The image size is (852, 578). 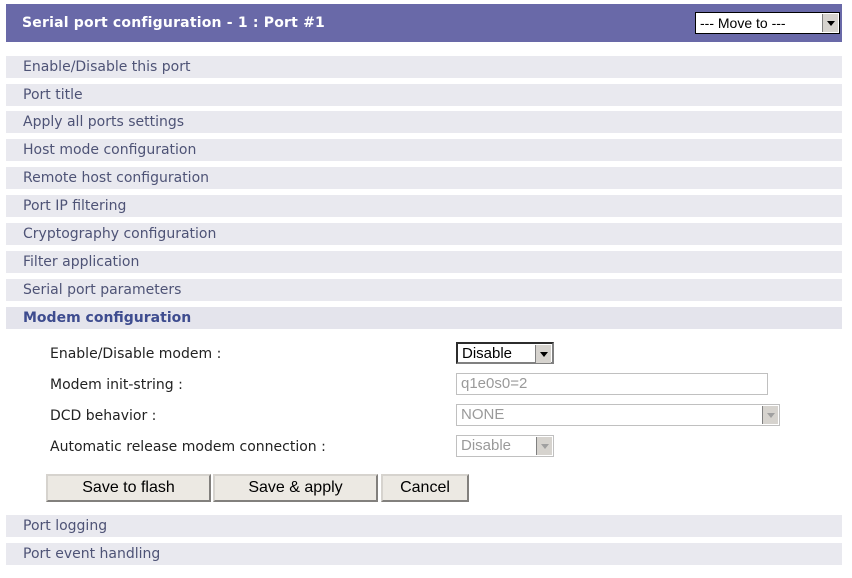 I want to click on enable-modem-label: Enable/Disable modem :, so click(x=136, y=354).